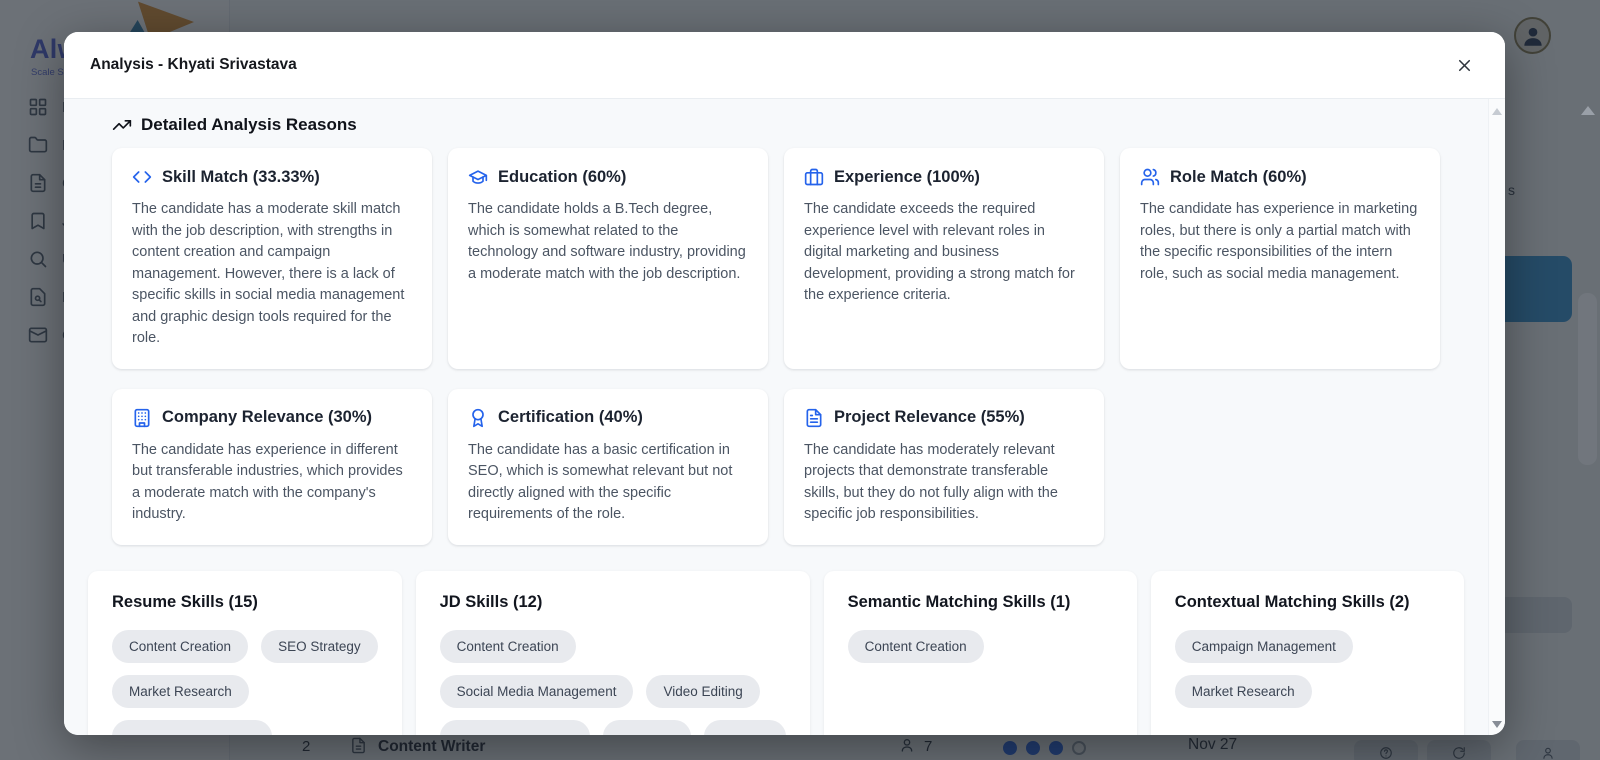  I want to click on analysis-card-header: Skill Match (33.33%), so click(272, 177).